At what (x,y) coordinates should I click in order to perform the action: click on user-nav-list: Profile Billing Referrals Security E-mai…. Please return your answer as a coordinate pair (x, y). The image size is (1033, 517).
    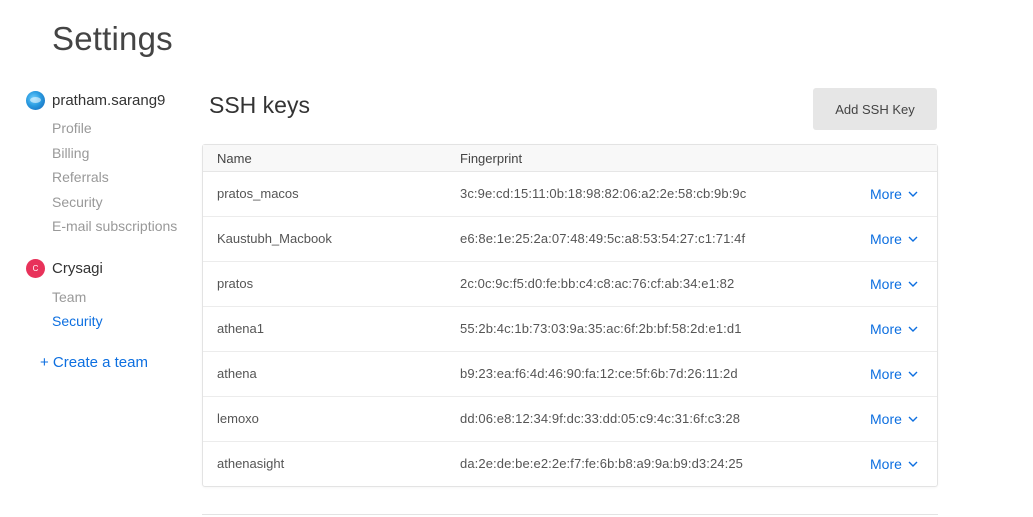
    Looking at the image, I should click on (111, 177).